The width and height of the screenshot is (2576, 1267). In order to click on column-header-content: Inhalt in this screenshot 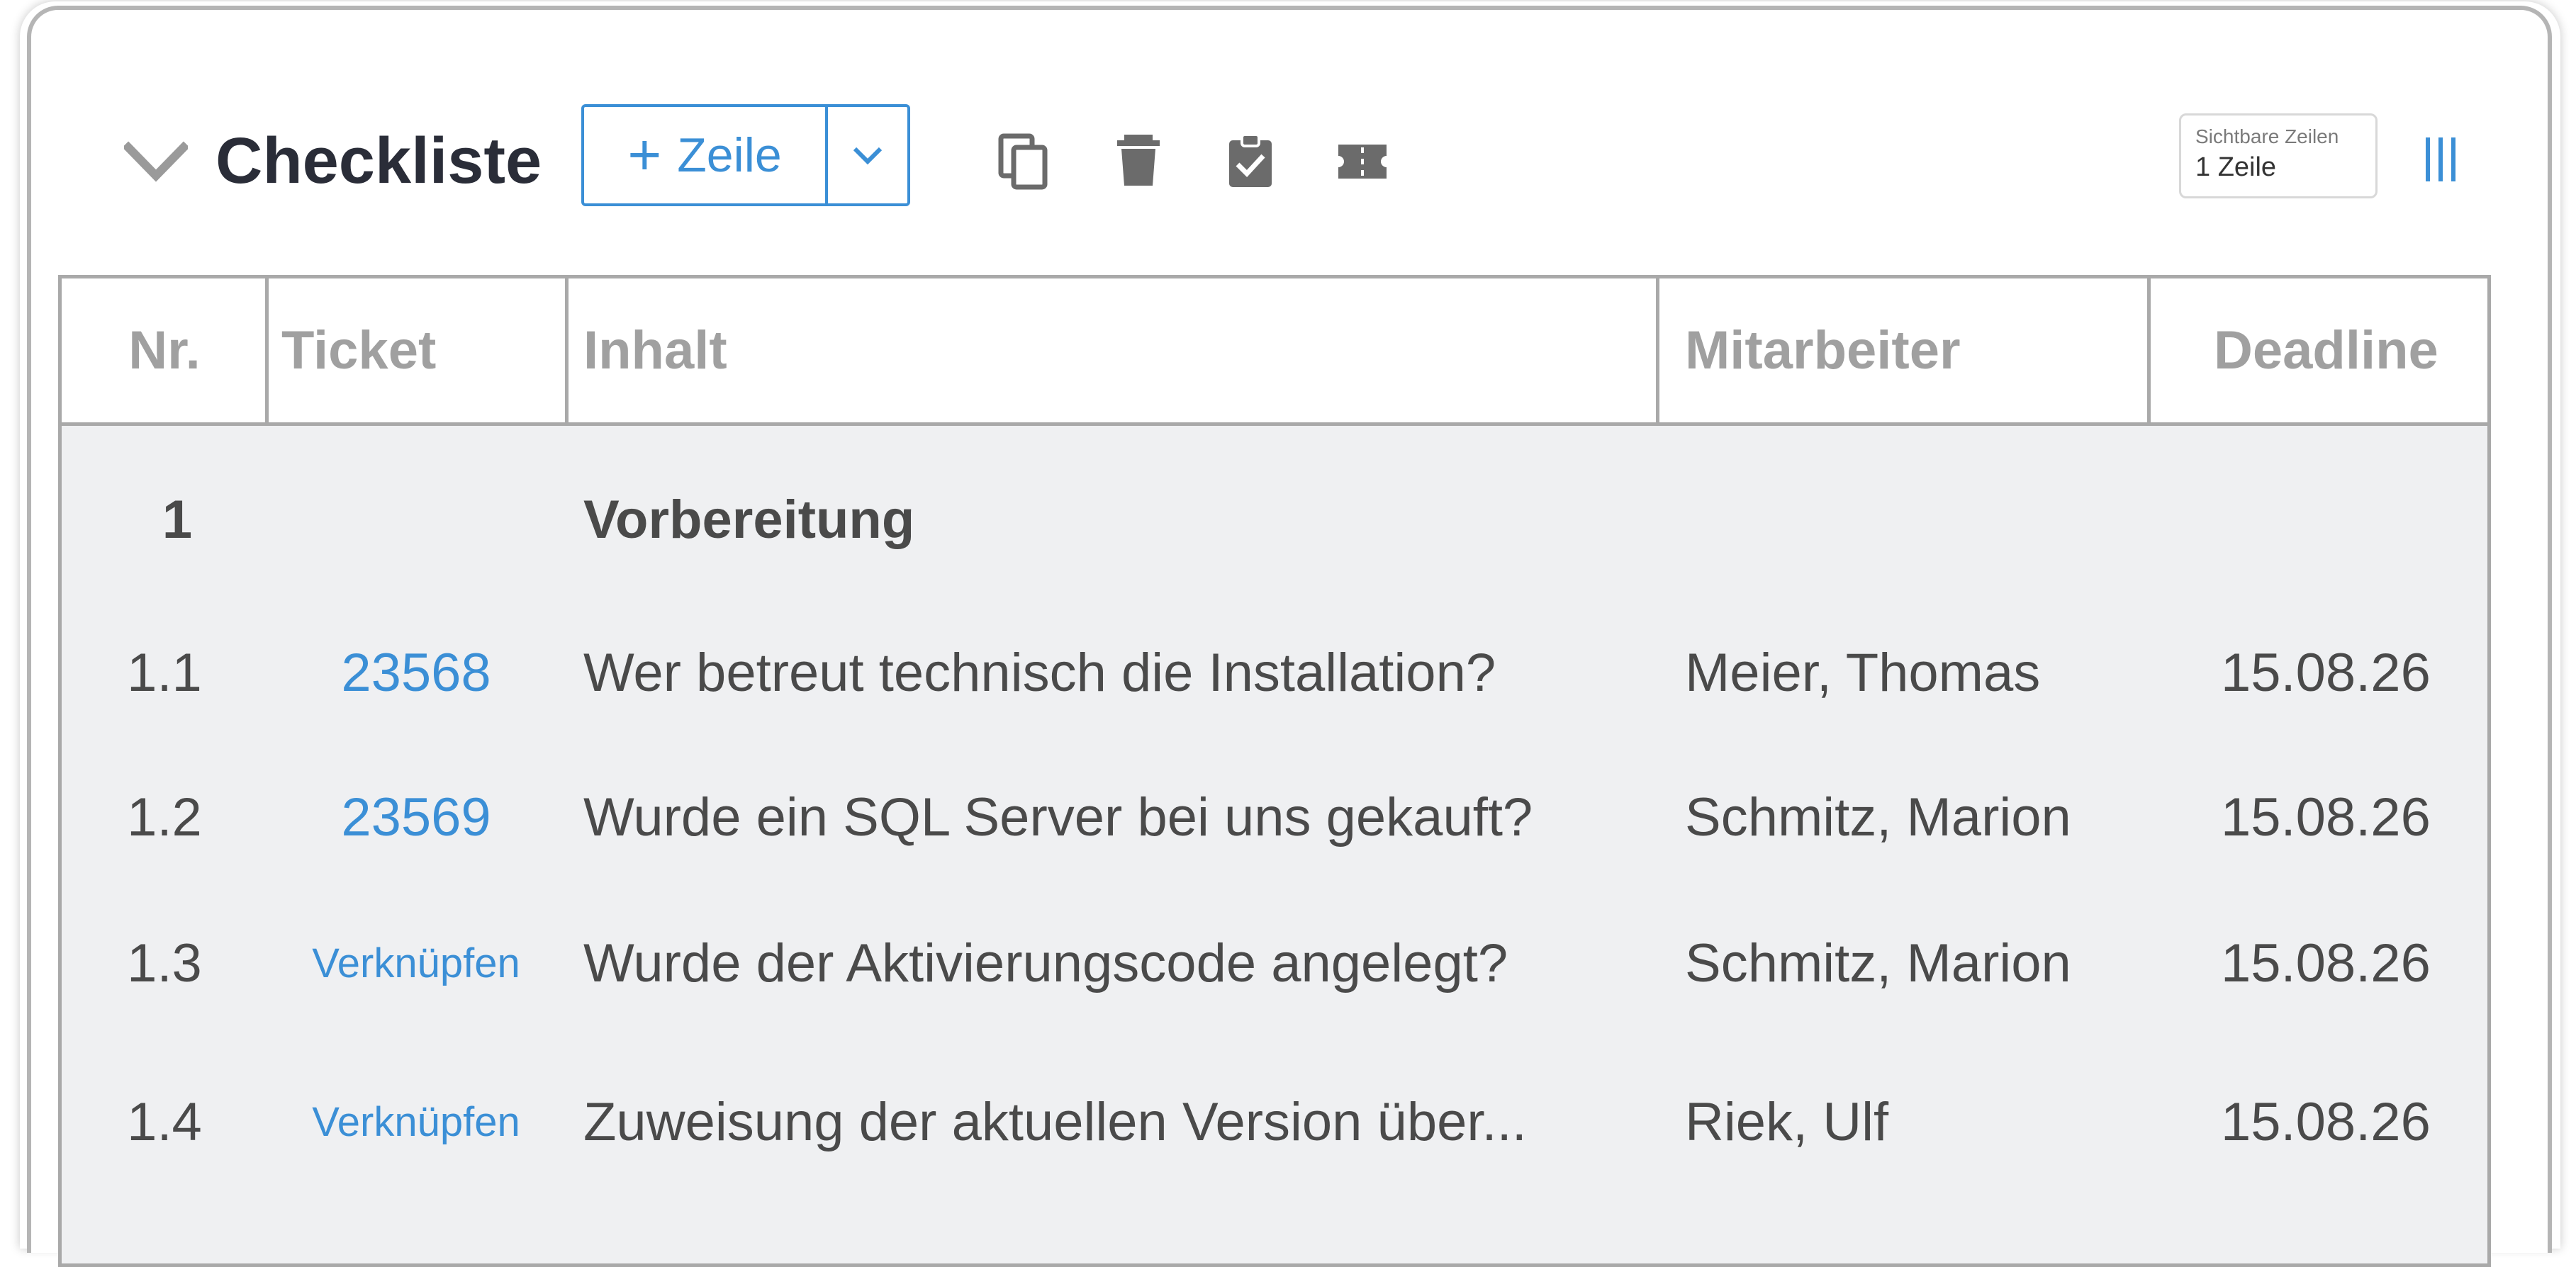, I will do `click(655, 350)`.